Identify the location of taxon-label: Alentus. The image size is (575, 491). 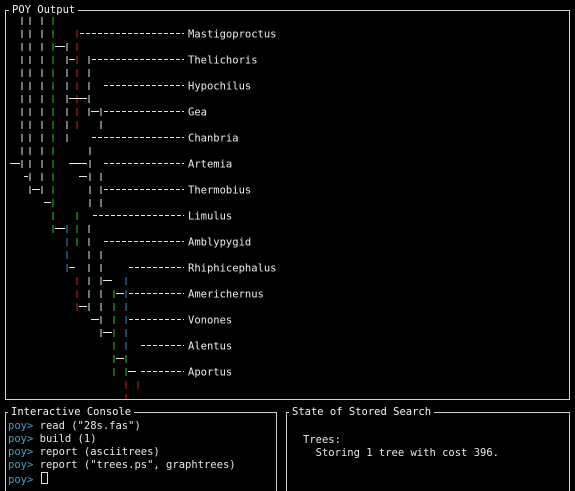
(210, 347).